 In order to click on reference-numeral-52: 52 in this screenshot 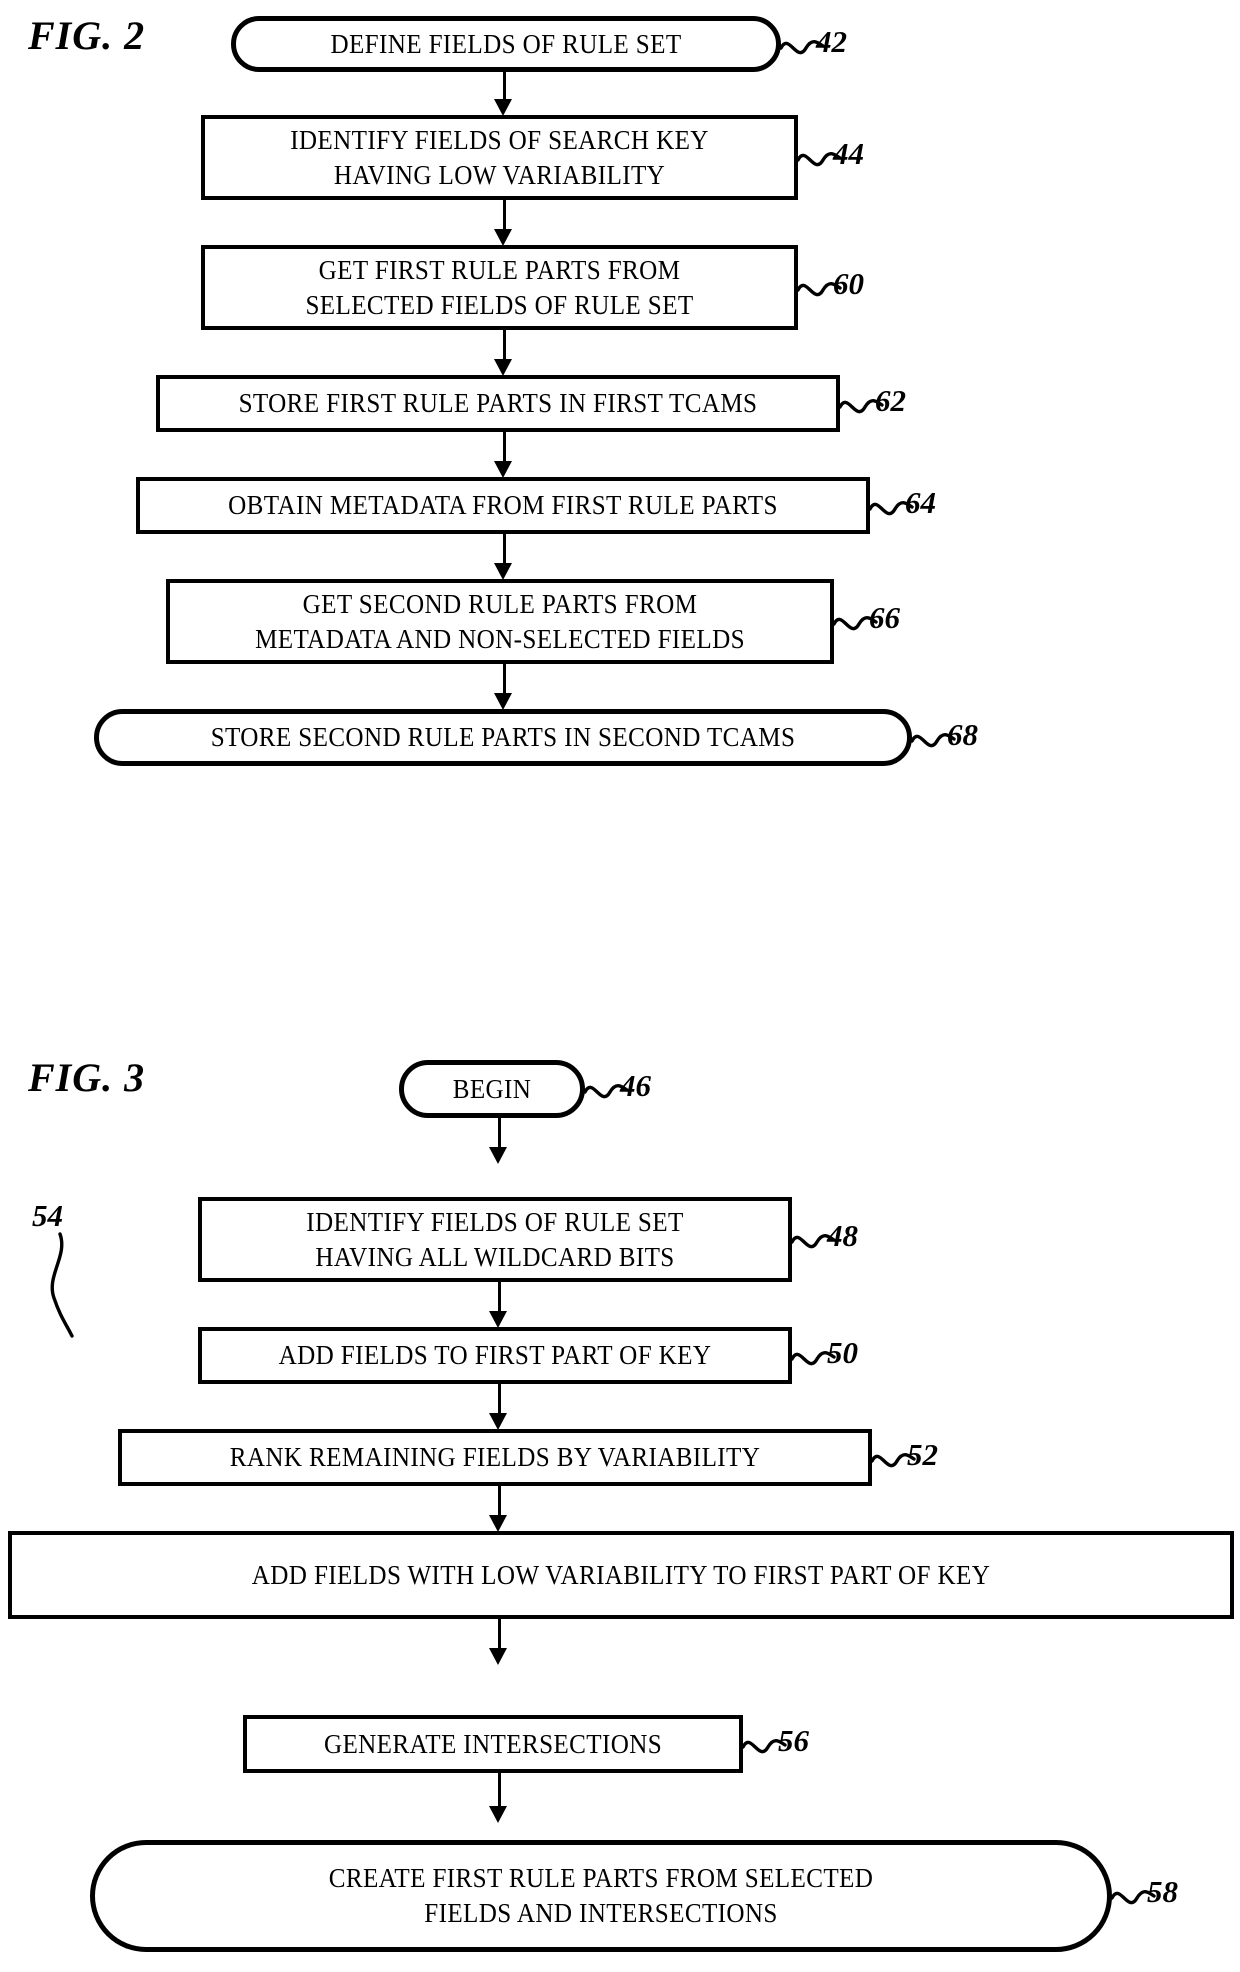, I will do `click(922, 1454)`.